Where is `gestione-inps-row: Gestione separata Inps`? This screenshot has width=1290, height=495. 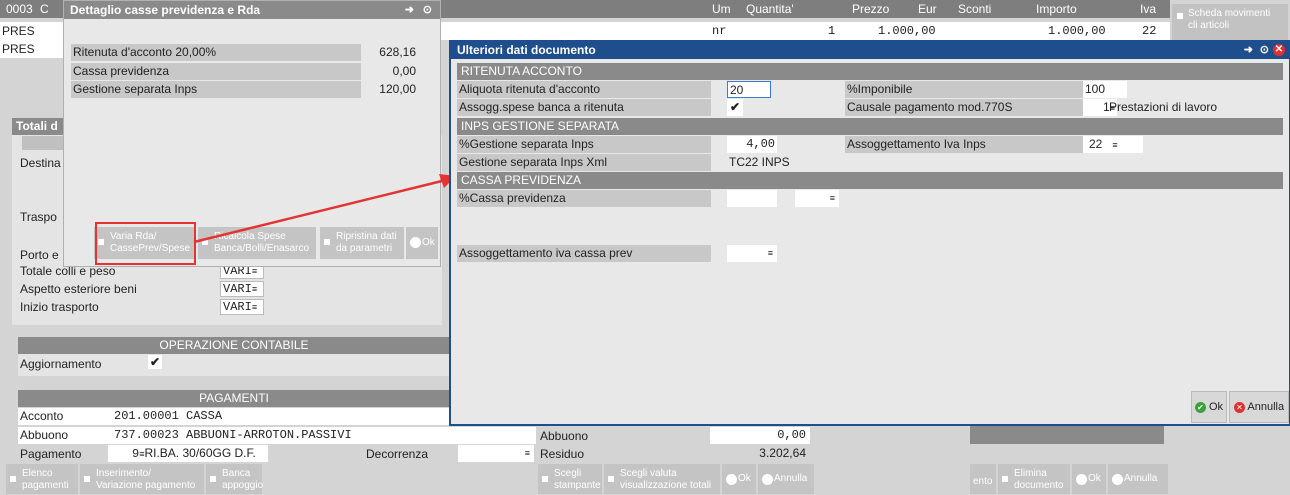
gestione-inps-row: Gestione separata Inps is located at coordinates (216, 89).